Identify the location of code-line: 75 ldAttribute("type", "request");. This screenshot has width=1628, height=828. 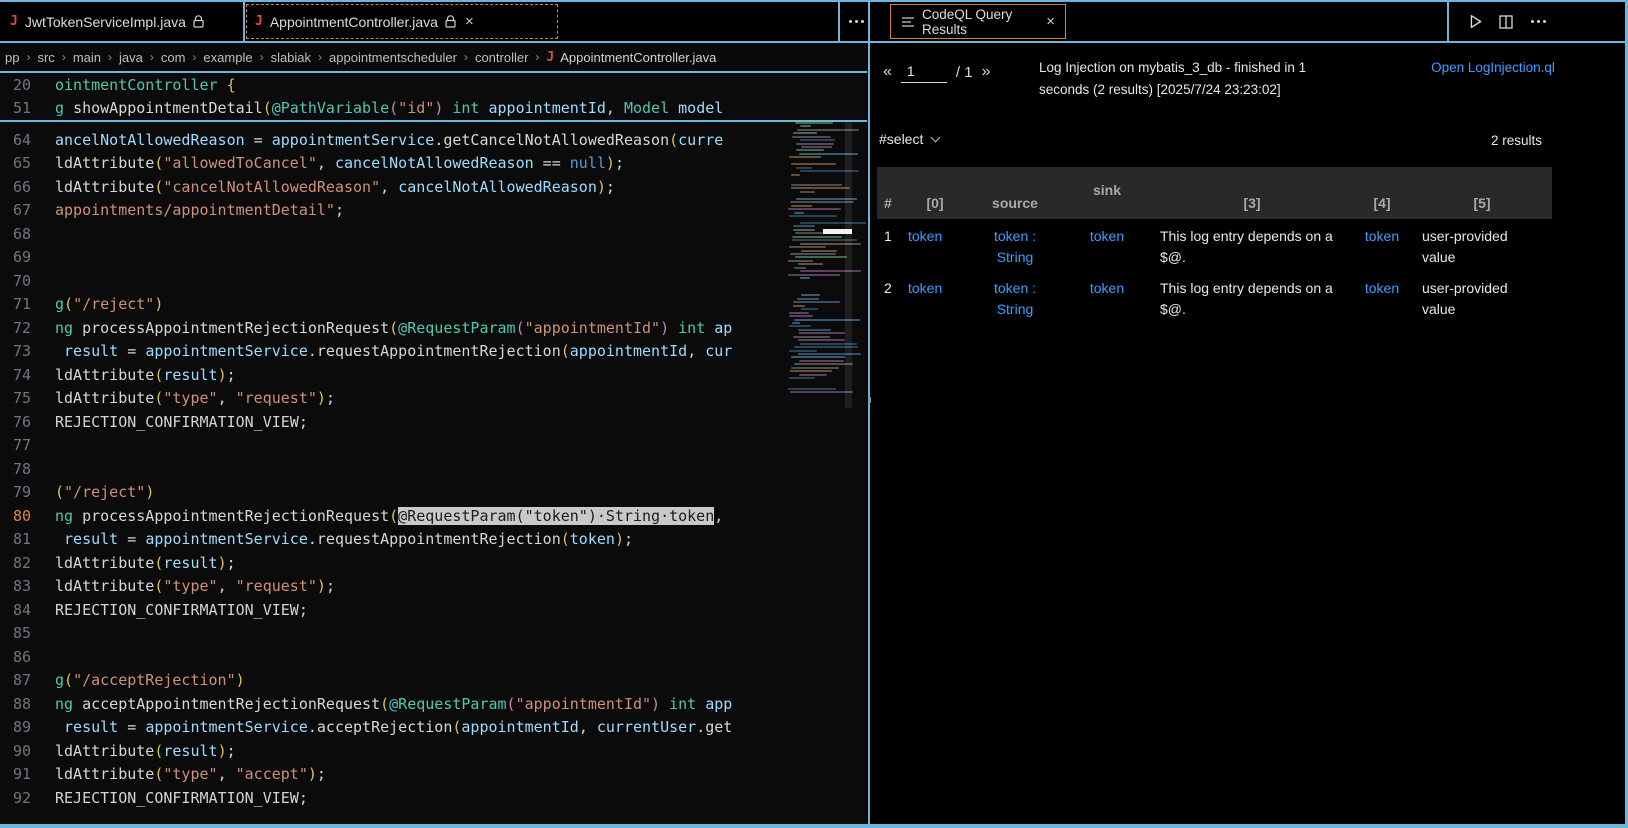
(433, 399).